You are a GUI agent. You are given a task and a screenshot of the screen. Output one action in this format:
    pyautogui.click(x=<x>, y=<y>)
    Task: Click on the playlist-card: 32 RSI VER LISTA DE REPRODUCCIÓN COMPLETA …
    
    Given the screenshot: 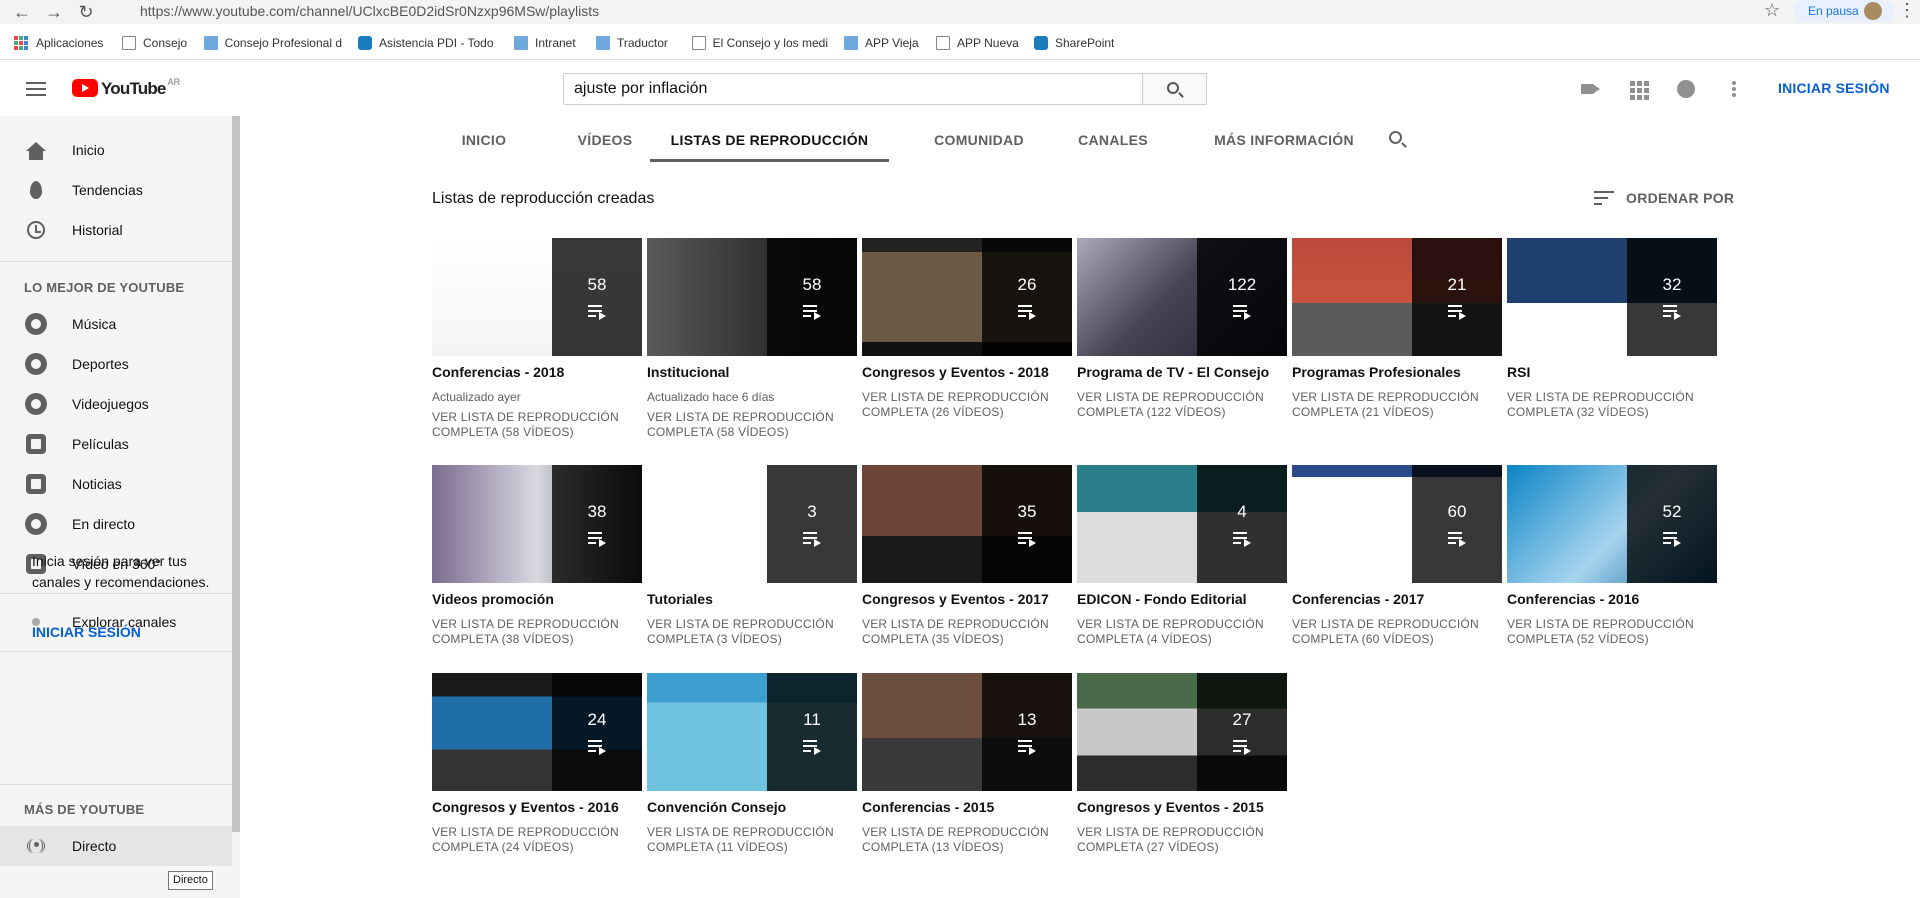 What is the action you would take?
    pyautogui.click(x=1612, y=329)
    